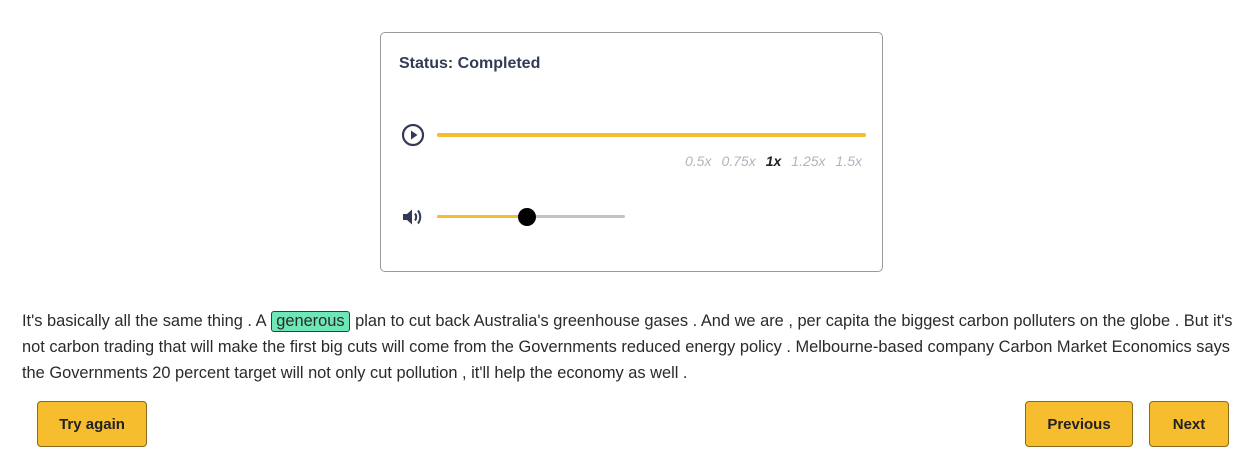 The image size is (1259, 469). I want to click on next-button: Next, so click(1189, 424).